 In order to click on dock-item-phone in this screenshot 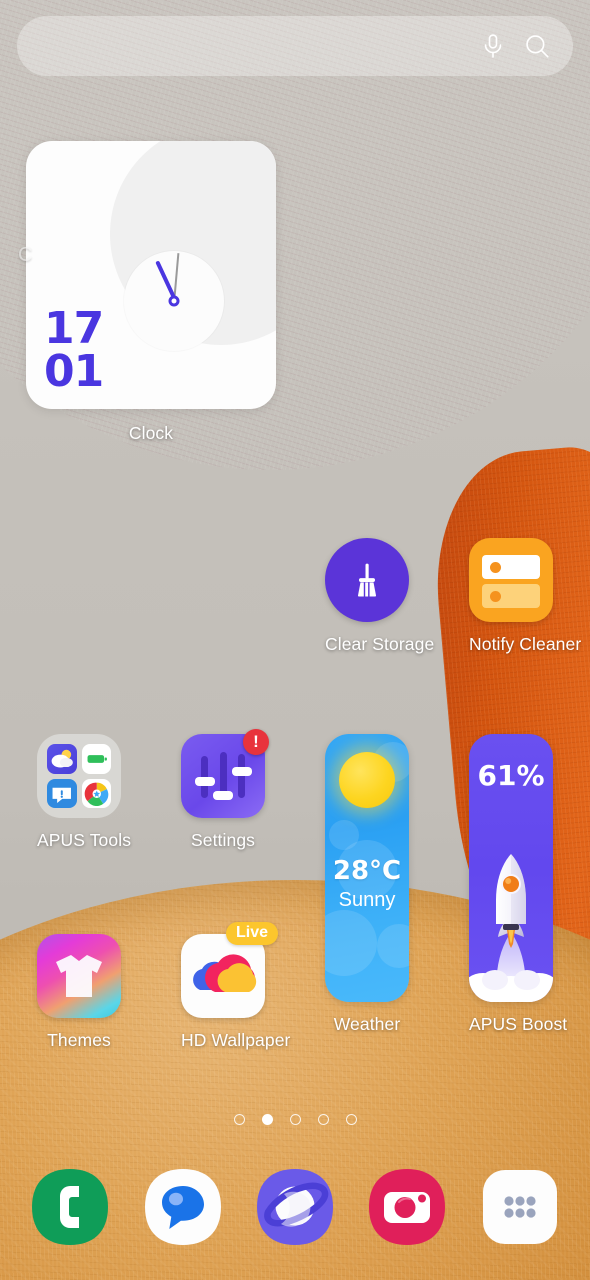, I will do `click(70, 1207)`.